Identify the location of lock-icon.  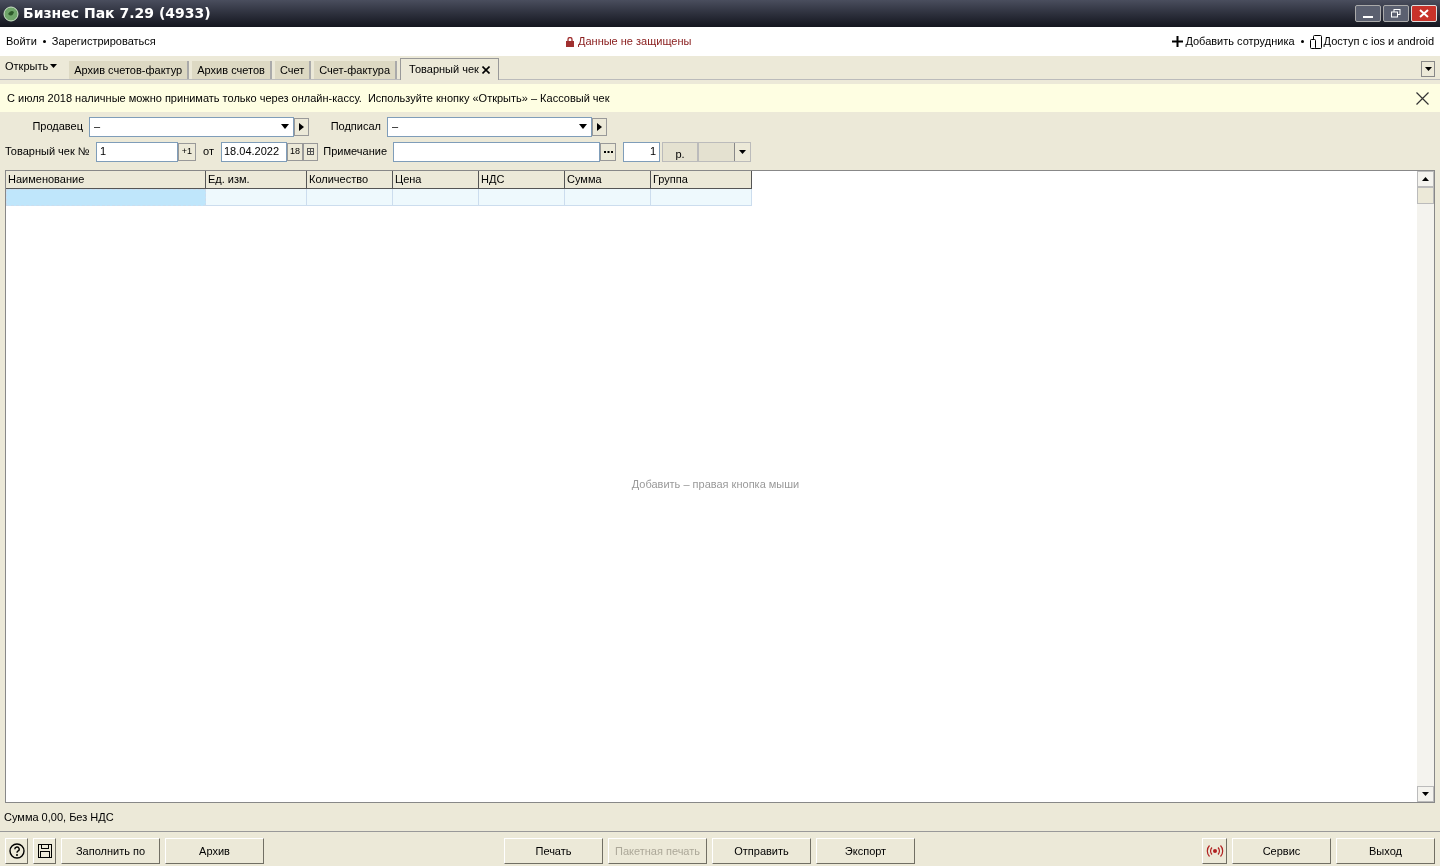
(570, 41).